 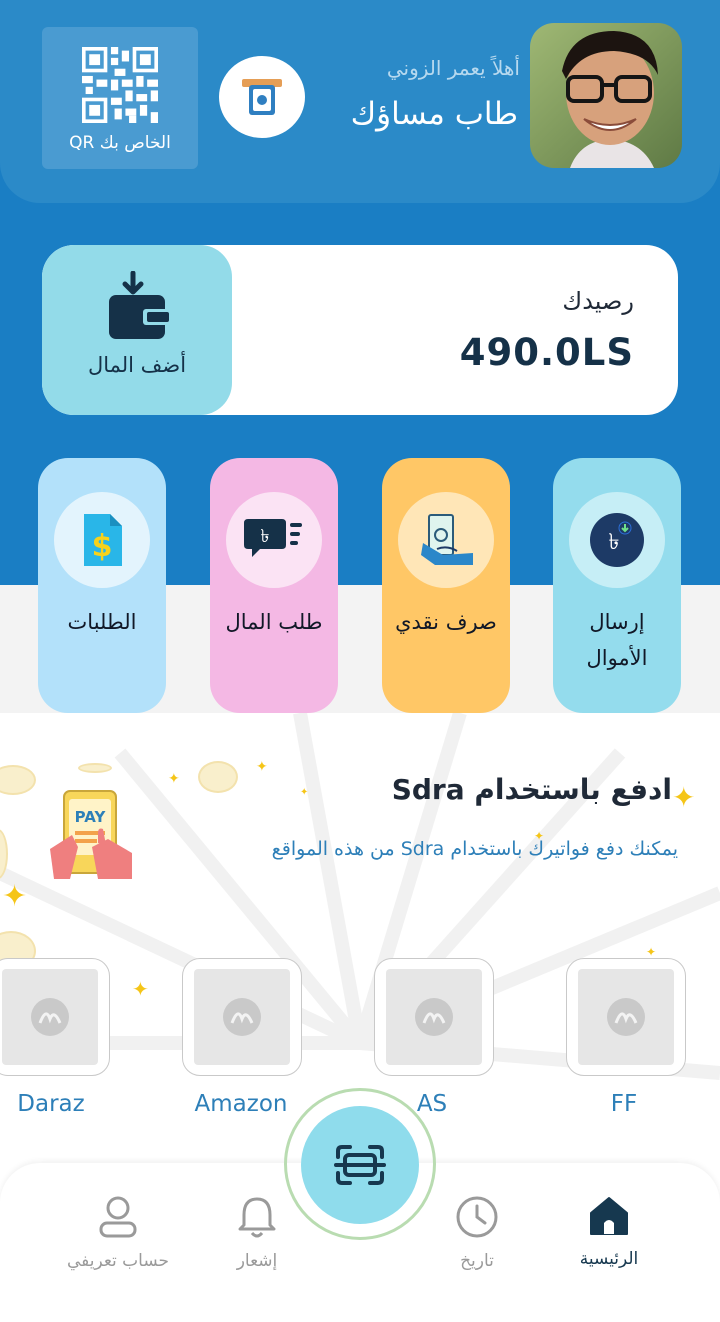 I want to click on invoice-dollar-icon: $, so click(x=103, y=540).